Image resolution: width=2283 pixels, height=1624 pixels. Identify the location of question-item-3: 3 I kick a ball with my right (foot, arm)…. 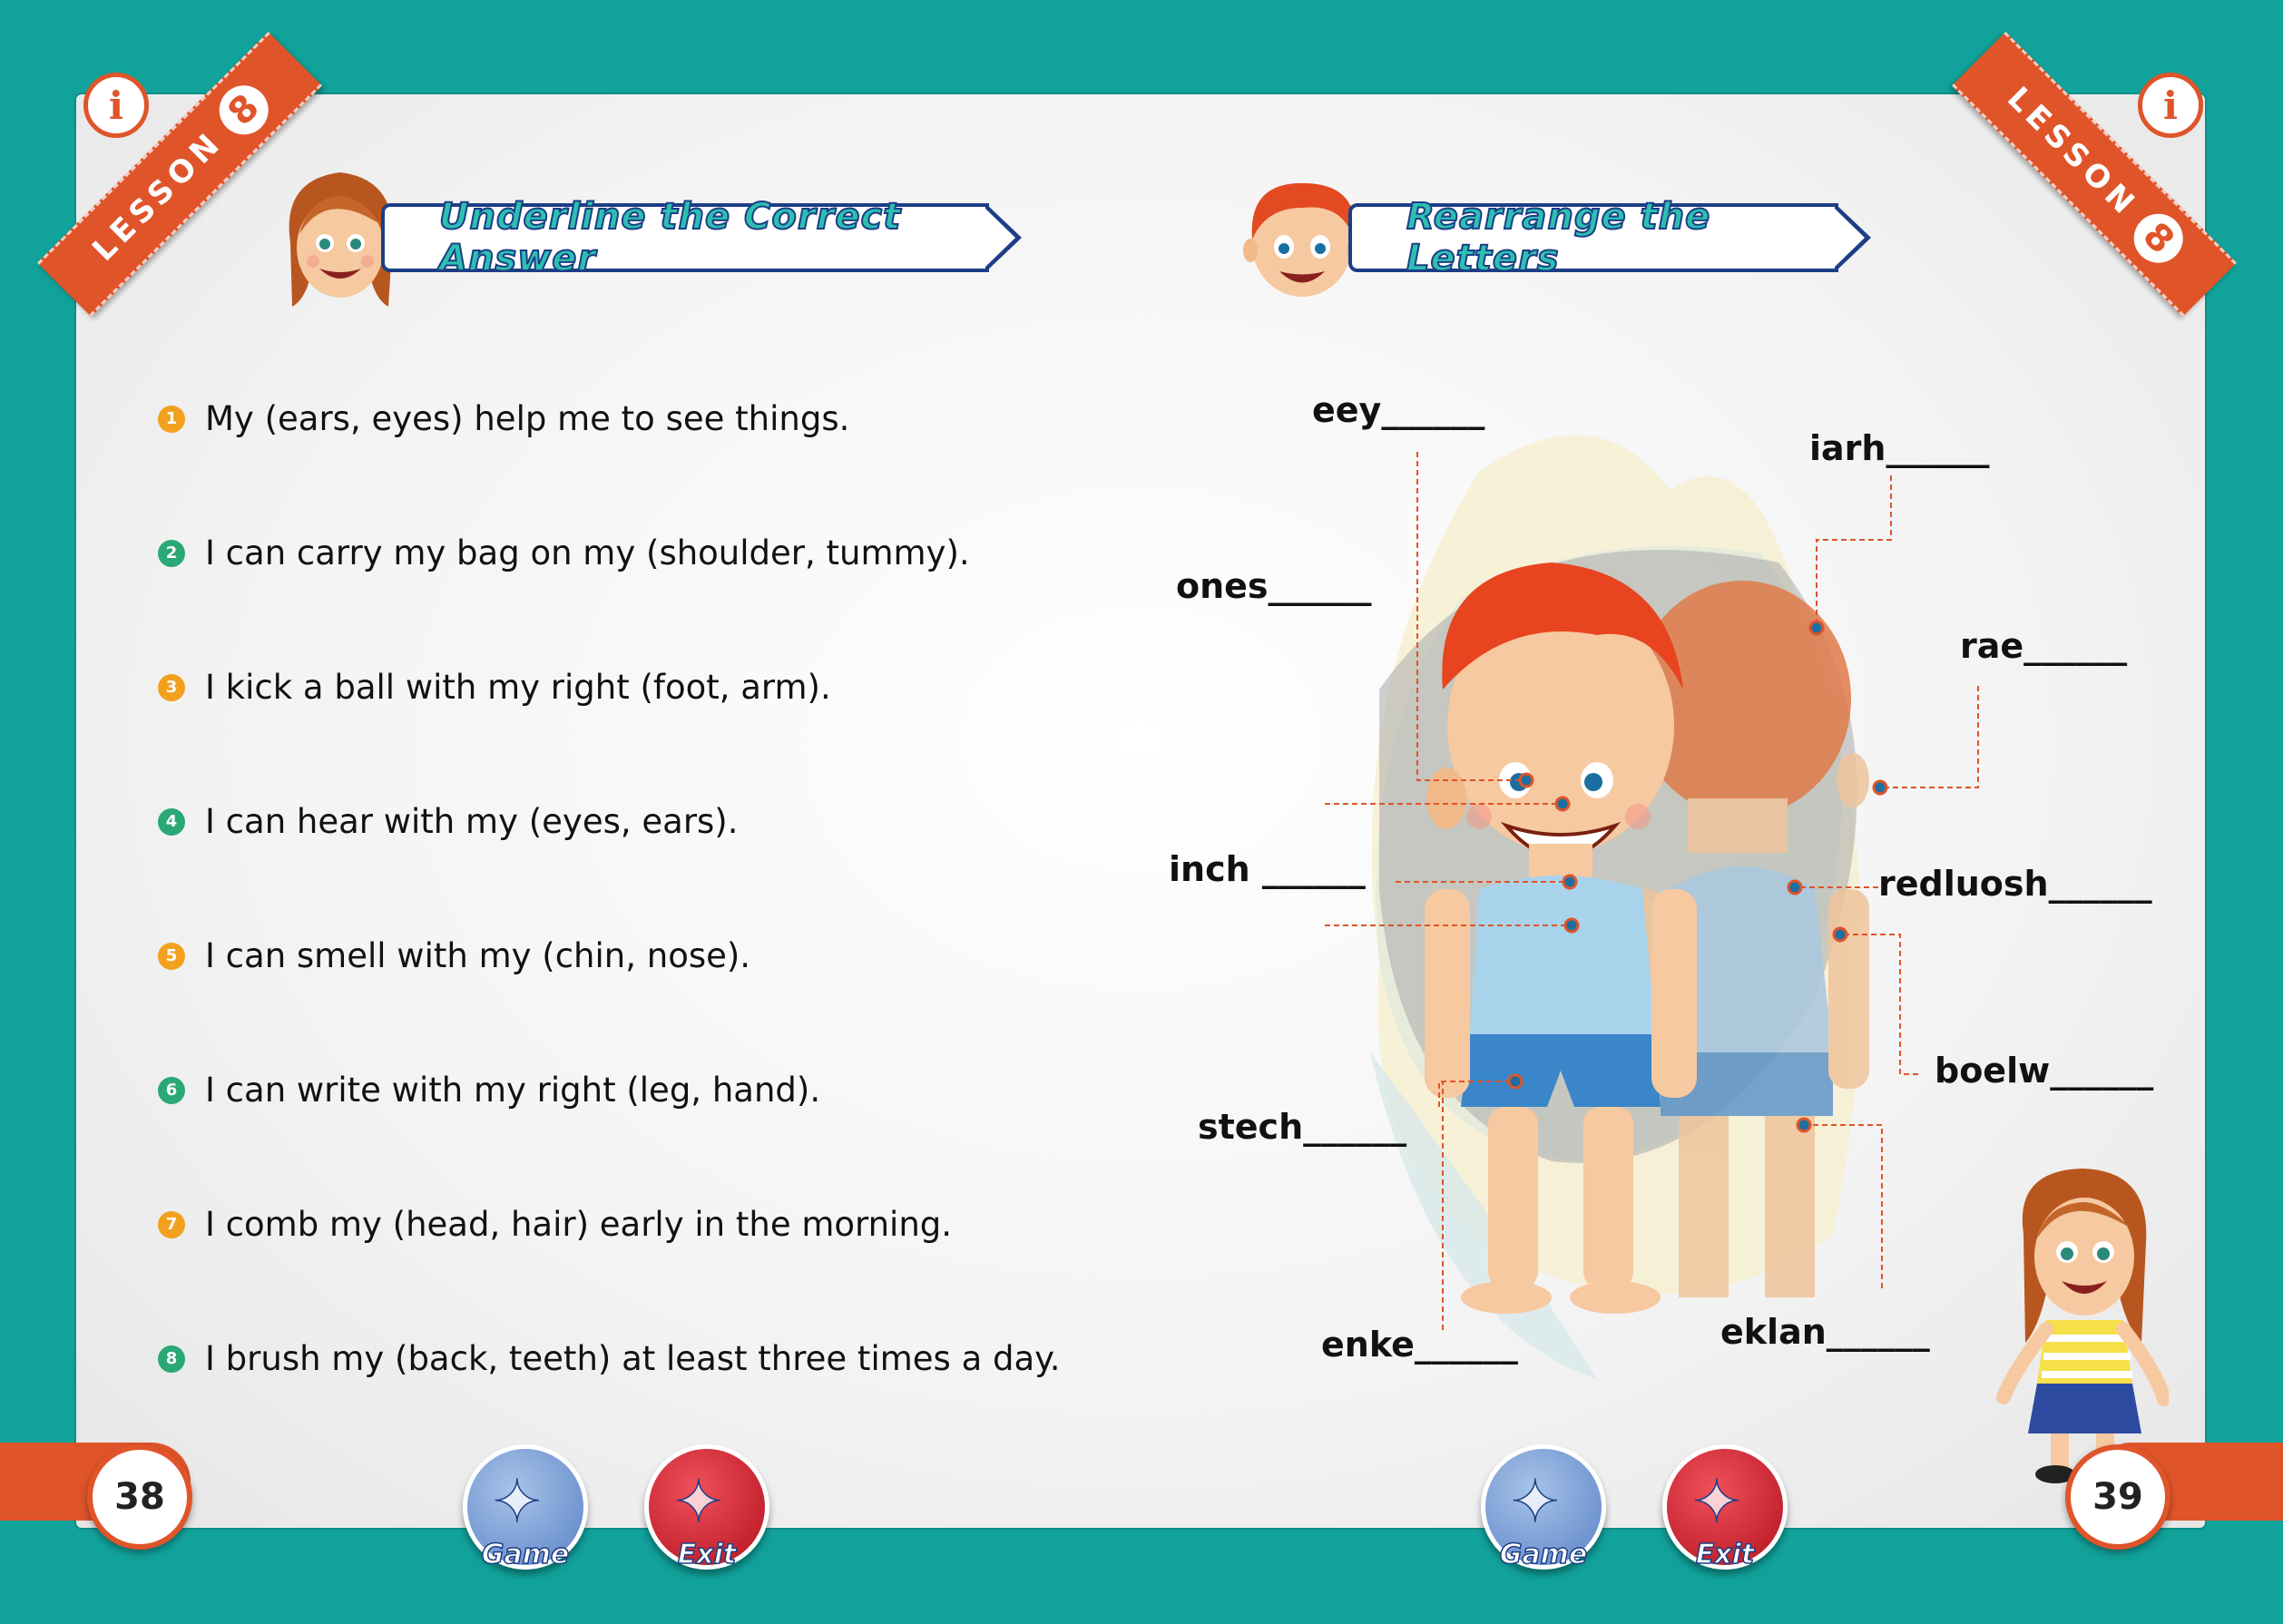
(494, 687).